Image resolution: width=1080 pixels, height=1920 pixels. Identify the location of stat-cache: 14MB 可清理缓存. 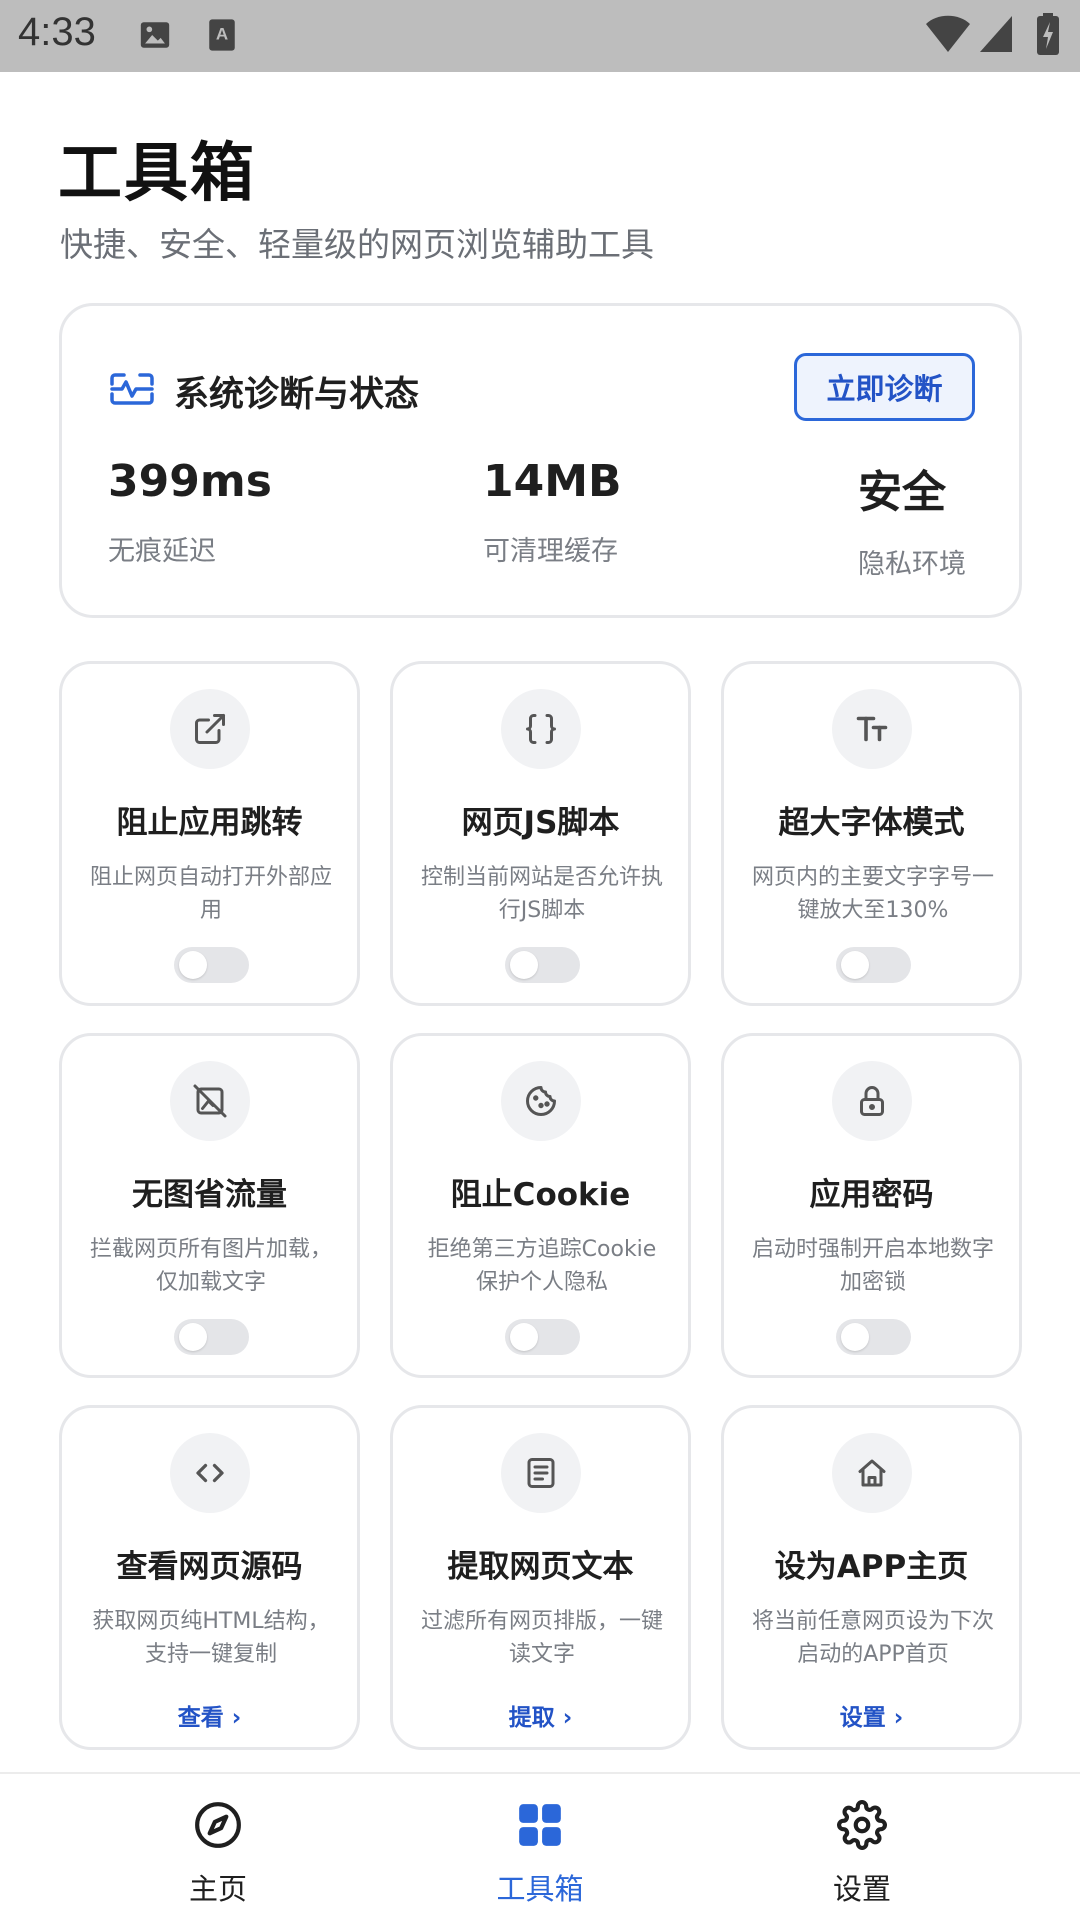
(552, 512).